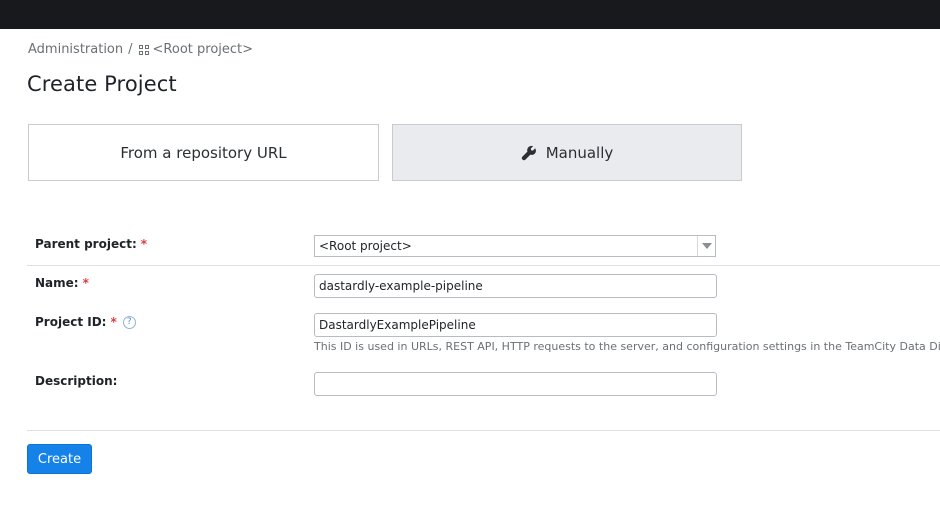 The image size is (940, 509). I want to click on top-navigation-bar, so click(470, 14).